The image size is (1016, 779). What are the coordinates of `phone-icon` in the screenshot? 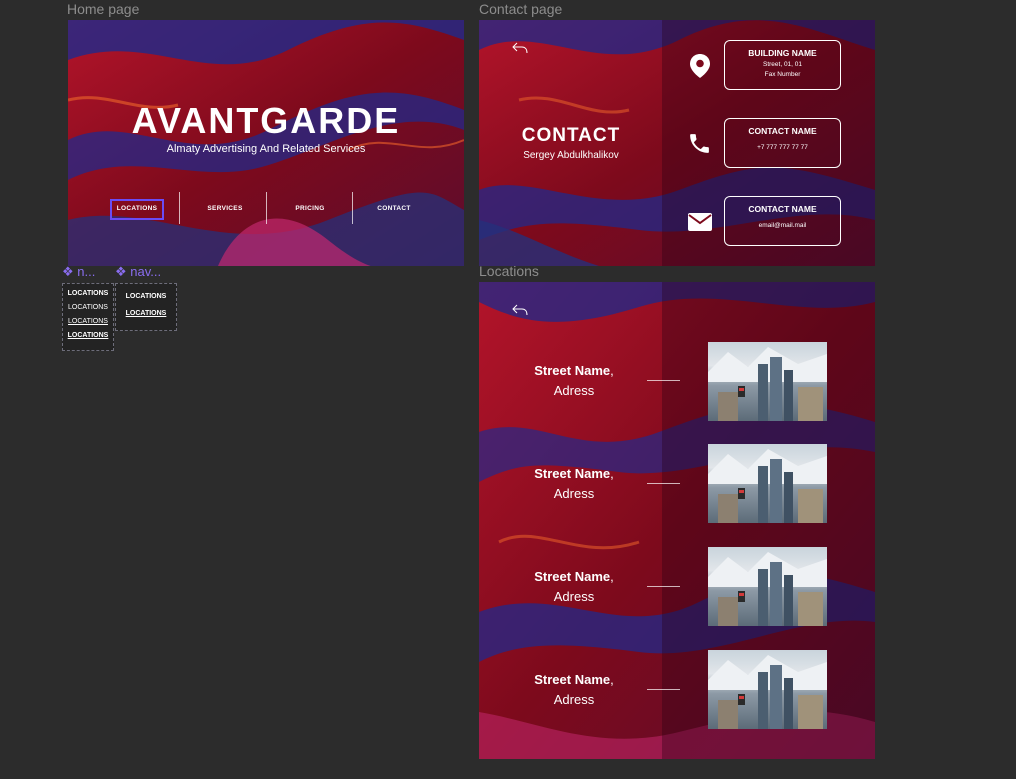 It's located at (699, 143).